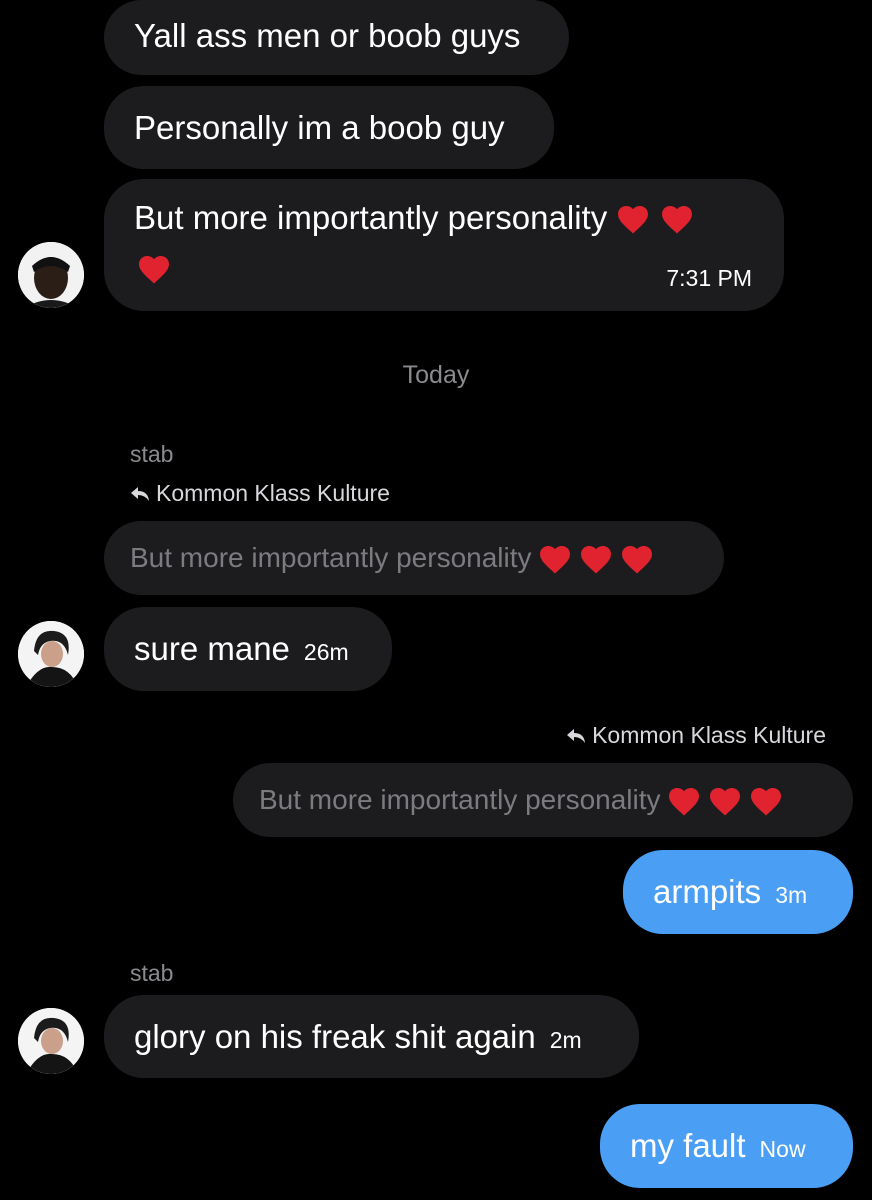 This screenshot has width=872, height=1200. What do you see at coordinates (335, 1036) in the screenshot?
I see `message-text: glory on his freak shit again` at bounding box center [335, 1036].